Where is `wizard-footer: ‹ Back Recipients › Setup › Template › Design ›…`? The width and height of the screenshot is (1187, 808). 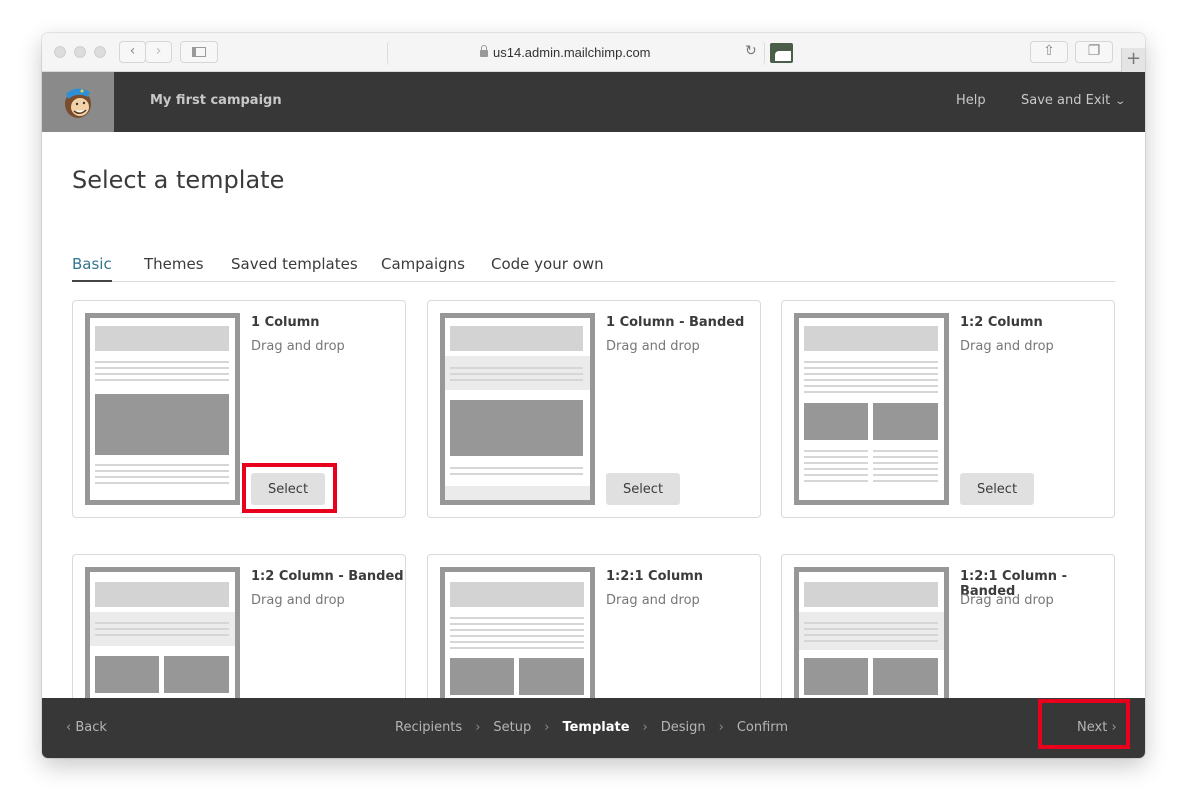 wizard-footer: ‹ Back Recipients › Setup › Template › Design ›… is located at coordinates (593, 728).